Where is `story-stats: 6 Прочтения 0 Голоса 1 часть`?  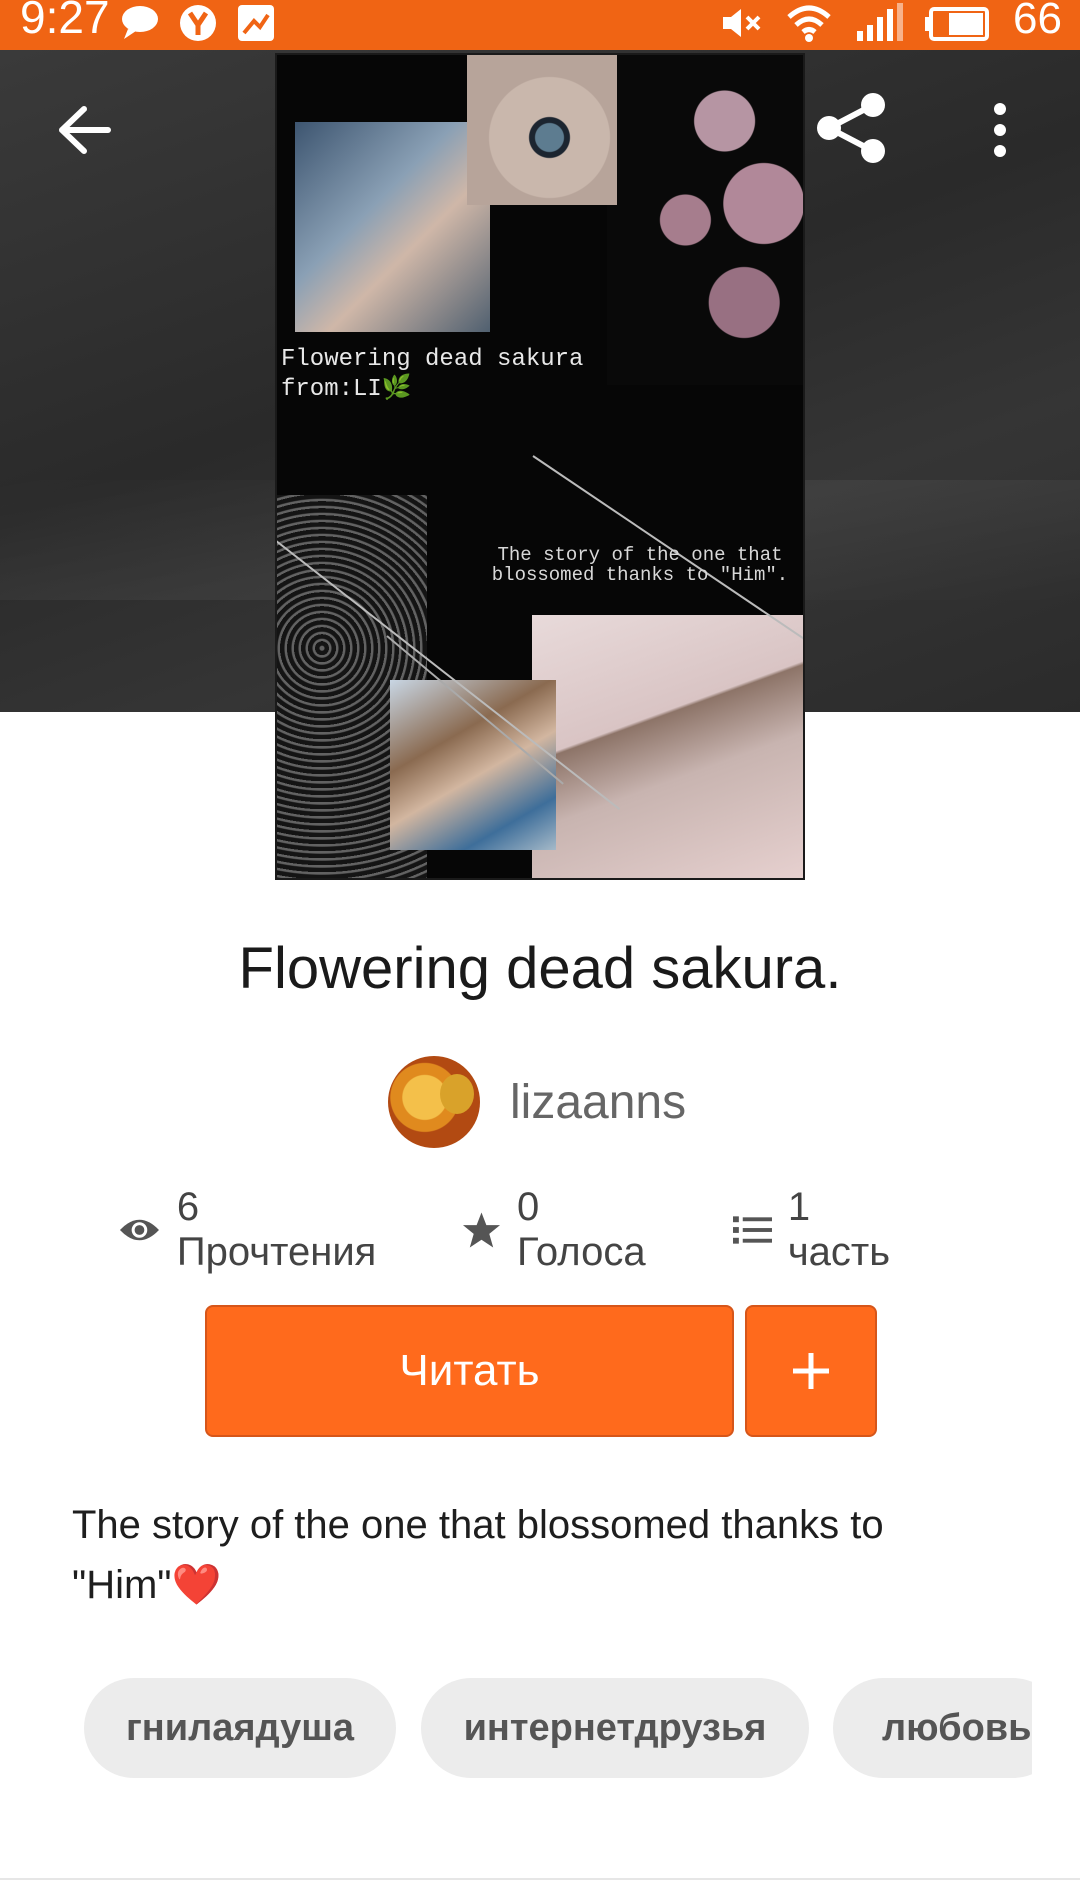 story-stats: 6 Прочтения 0 Голоса 1 часть is located at coordinates (548, 1229).